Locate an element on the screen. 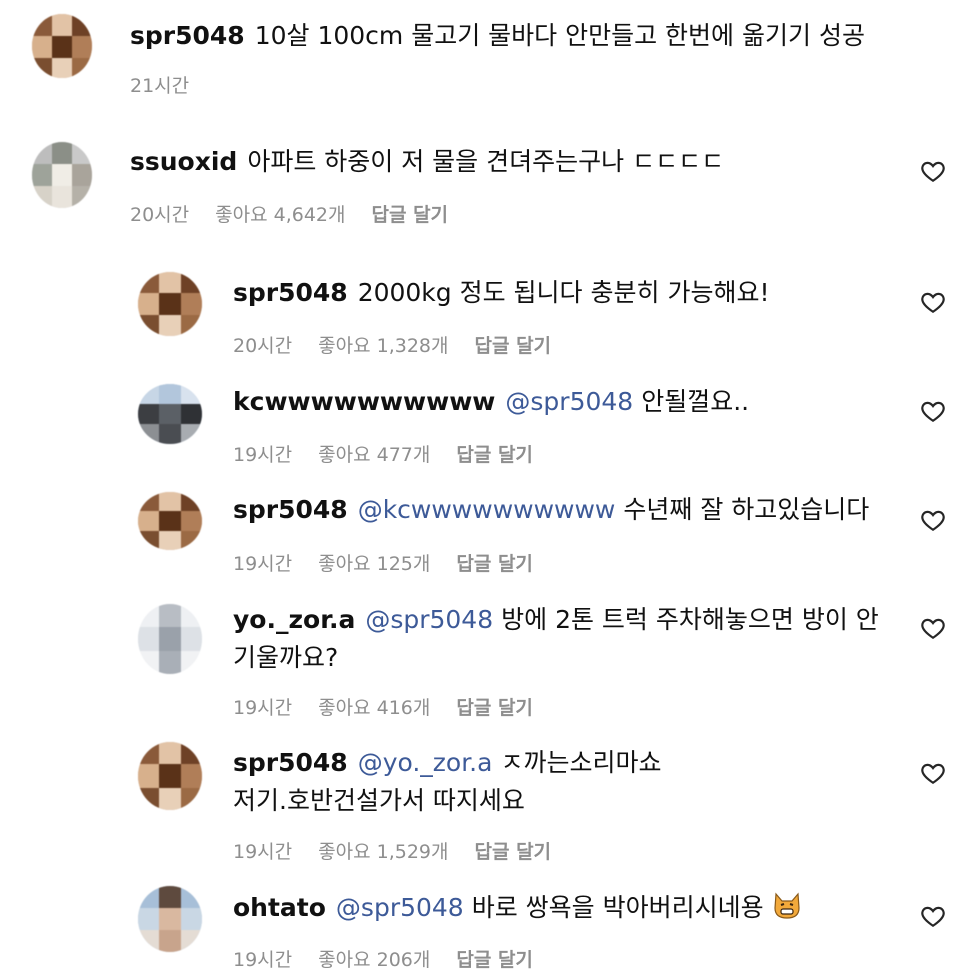 The height and width of the screenshot is (979, 966). like-count: 좋아요 1,328개 is located at coordinates (383, 346).